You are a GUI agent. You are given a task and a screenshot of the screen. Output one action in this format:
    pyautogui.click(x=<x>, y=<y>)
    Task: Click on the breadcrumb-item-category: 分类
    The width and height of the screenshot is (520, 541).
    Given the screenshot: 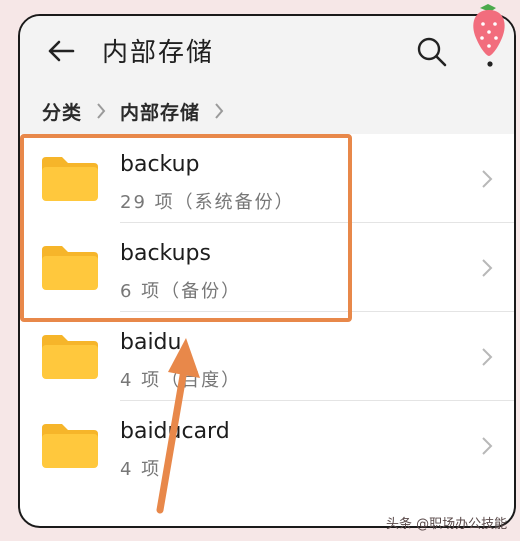 What is the action you would take?
    pyautogui.click(x=62, y=111)
    